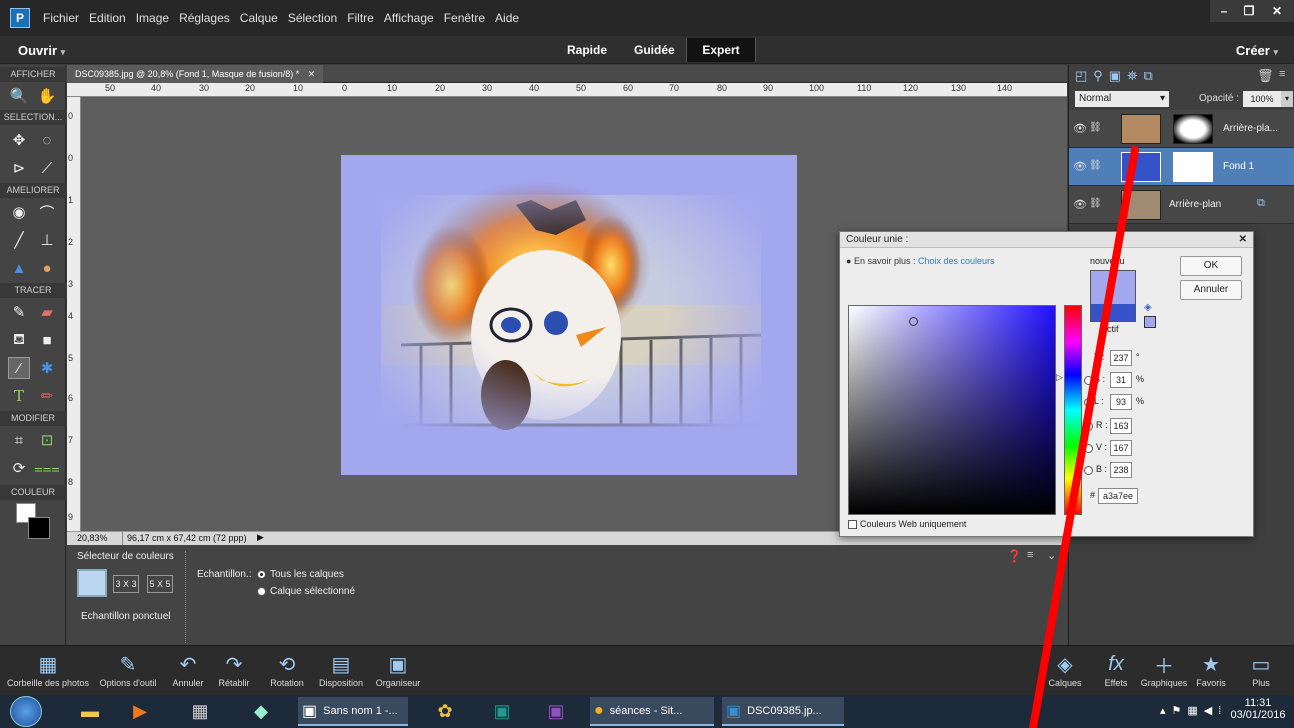 The width and height of the screenshot is (1294, 728). I want to click on magic-wand-icon: ⟋, so click(47, 168).